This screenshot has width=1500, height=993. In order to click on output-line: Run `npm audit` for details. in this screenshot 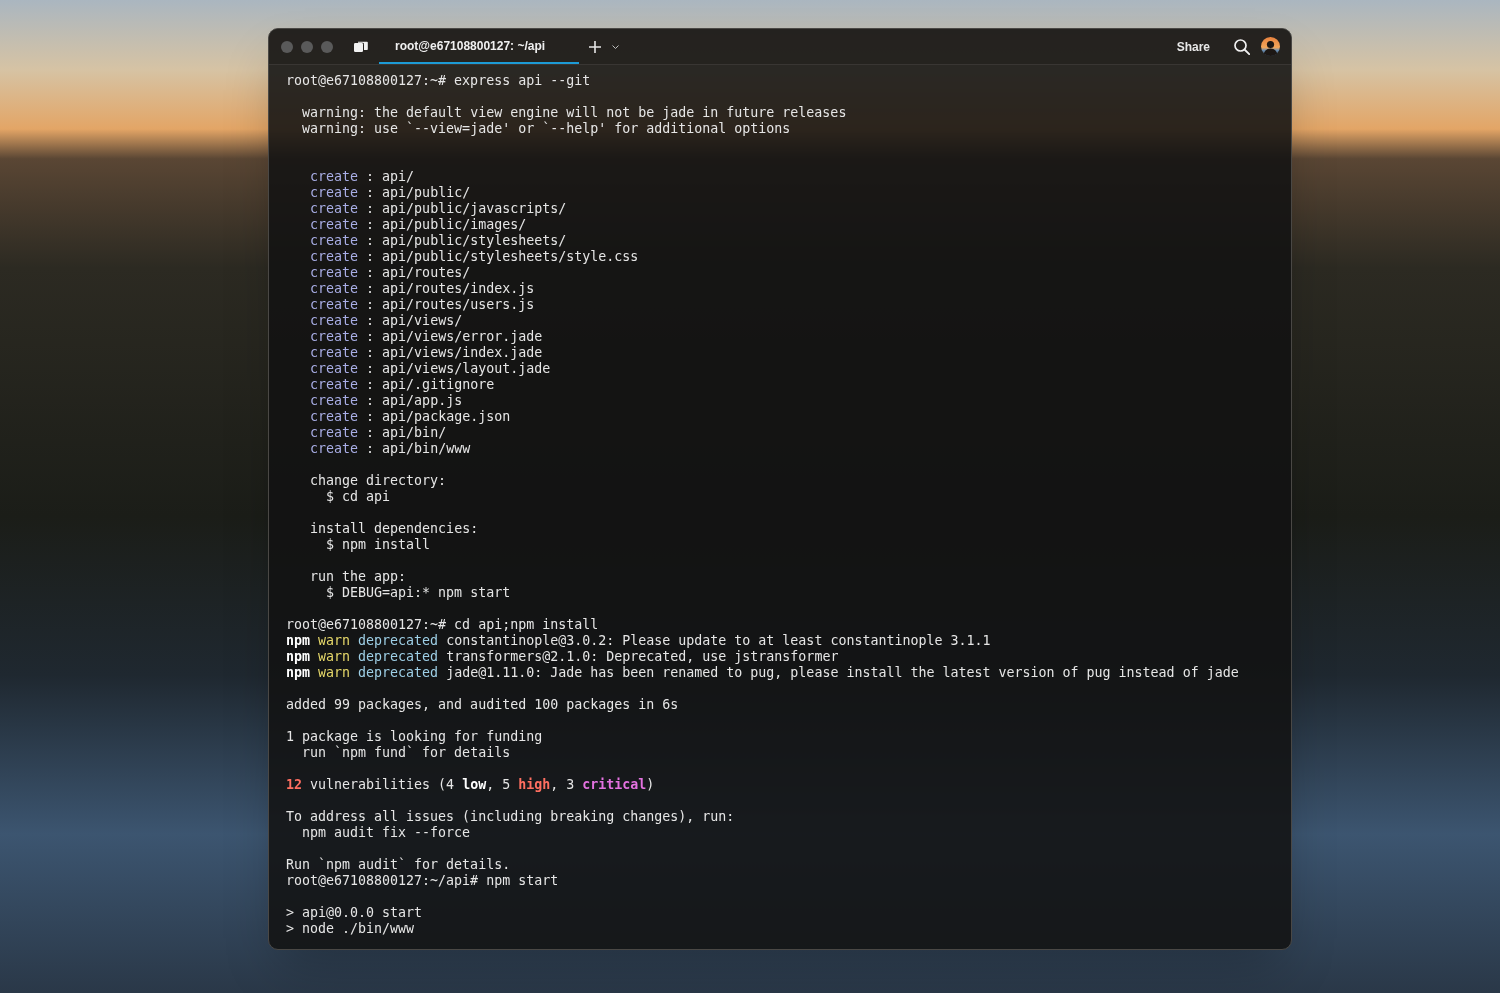, I will do `click(398, 865)`.